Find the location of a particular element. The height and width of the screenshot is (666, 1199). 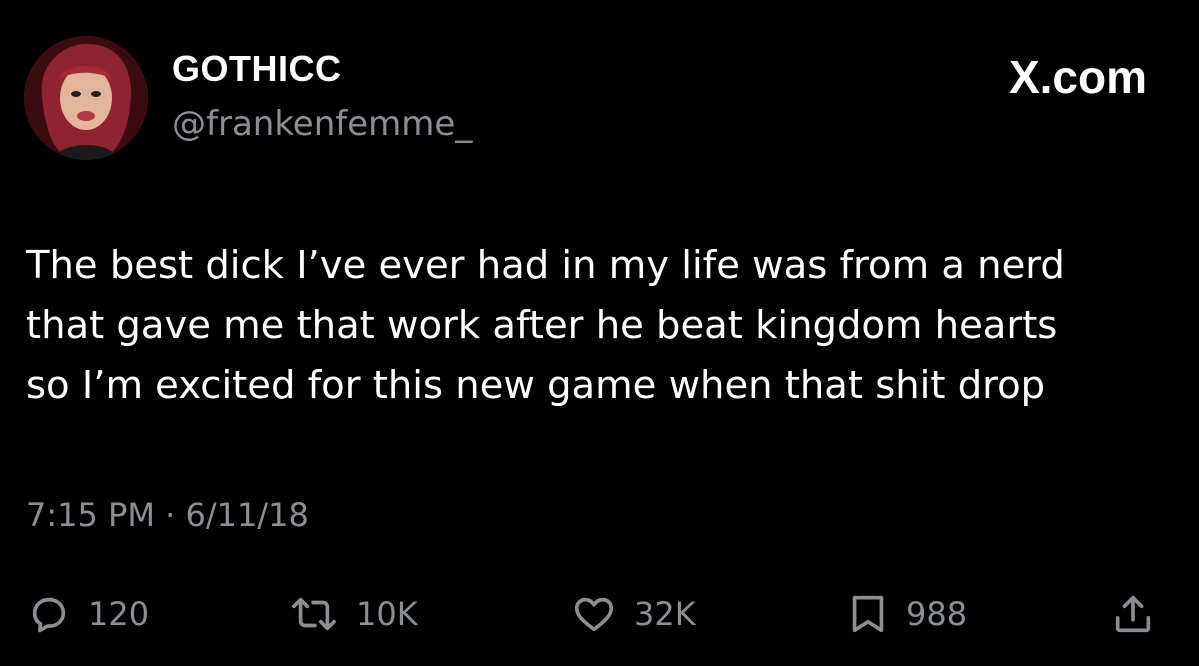

bookmark-button: 988 is located at coordinates (906, 614).